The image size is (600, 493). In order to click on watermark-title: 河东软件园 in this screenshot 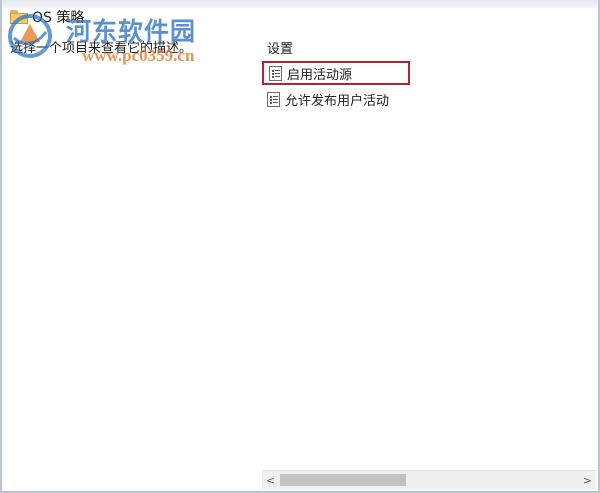, I will do `click(131, 31)`.